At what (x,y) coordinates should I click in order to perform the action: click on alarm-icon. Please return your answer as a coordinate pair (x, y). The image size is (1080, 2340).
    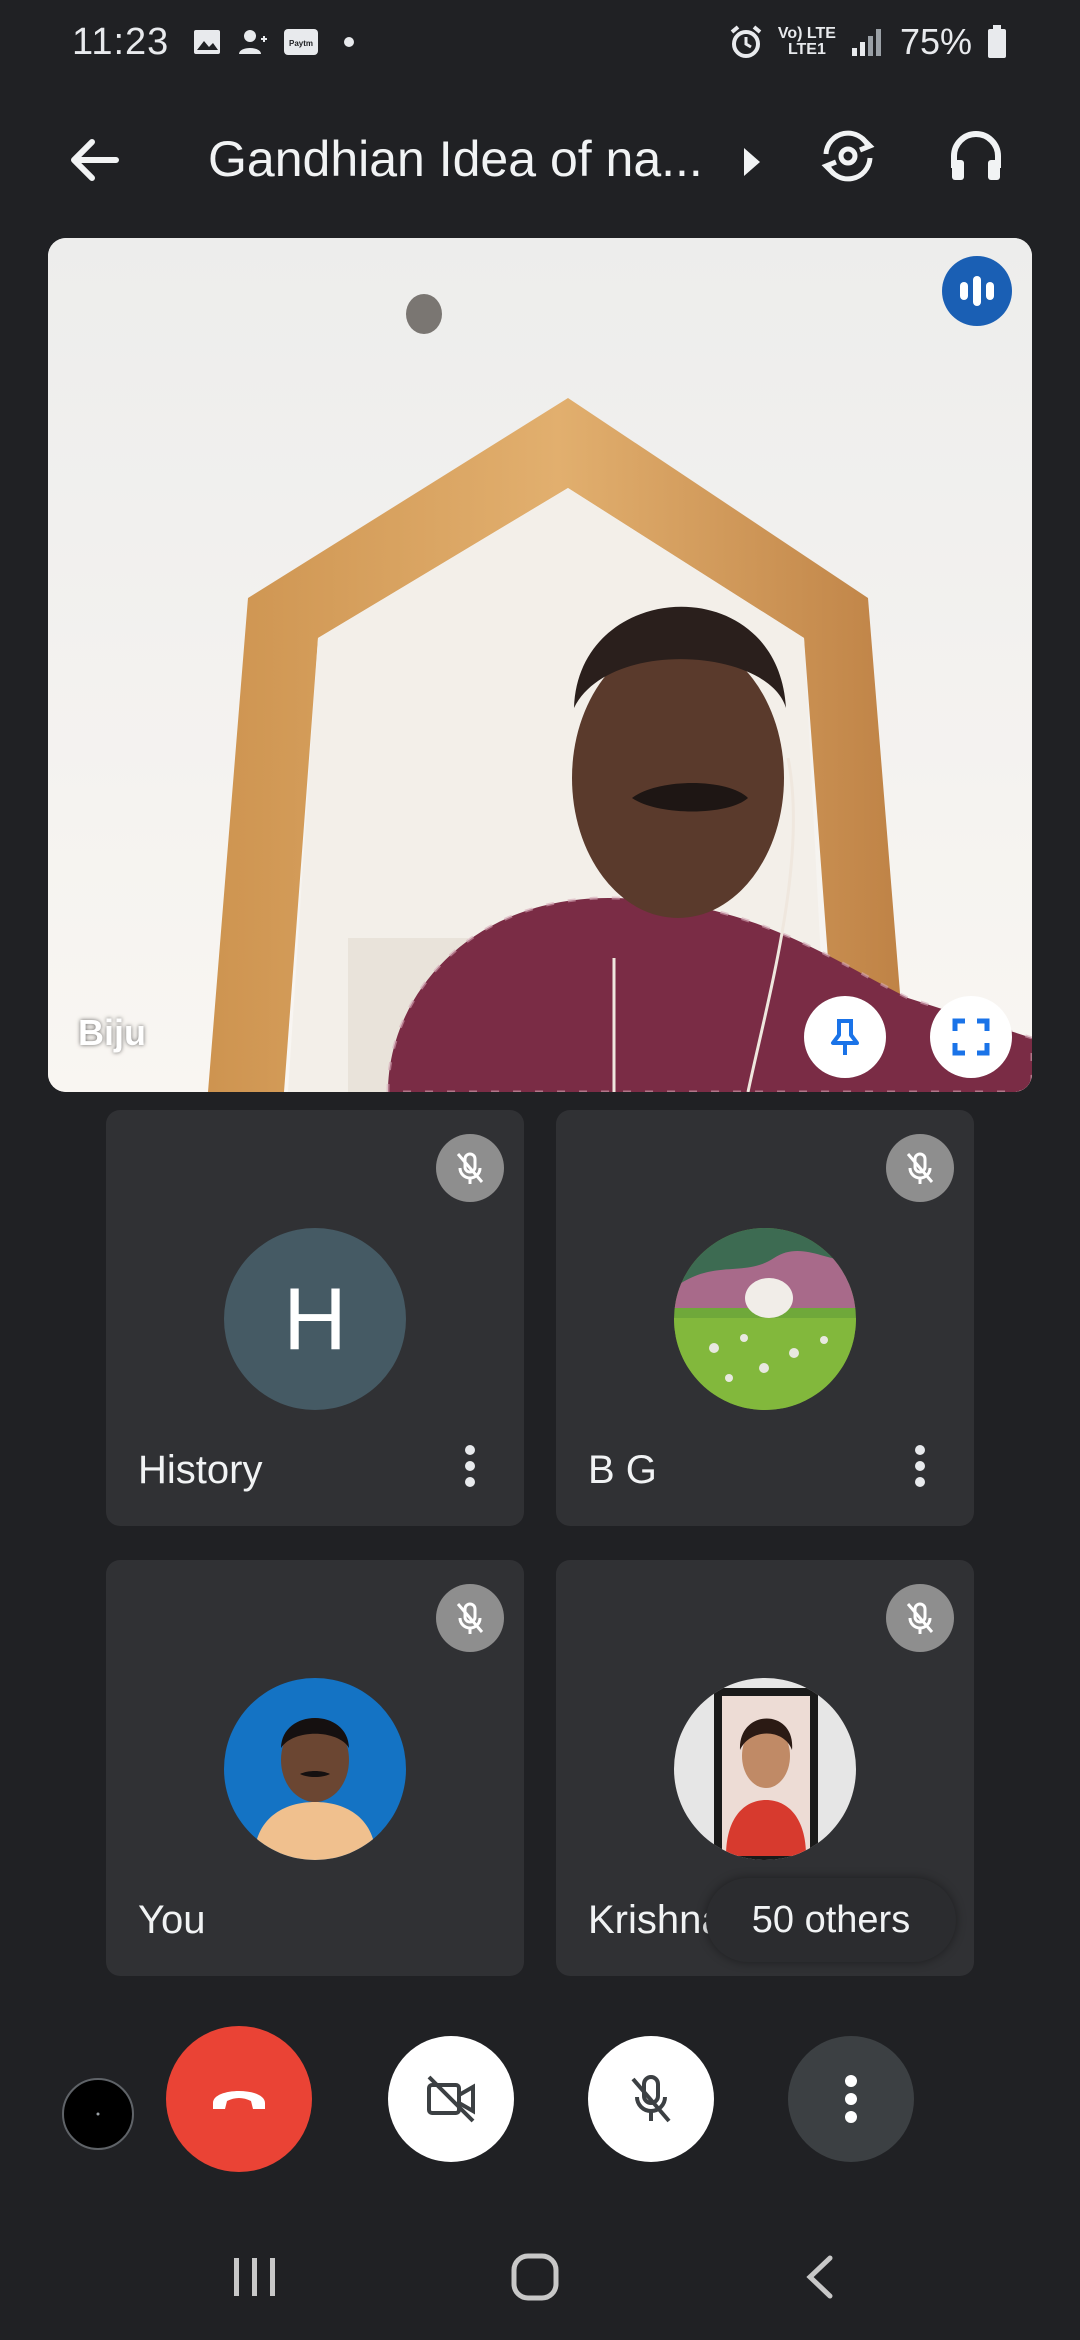
    Looking at the image, I should click on (746, 41).